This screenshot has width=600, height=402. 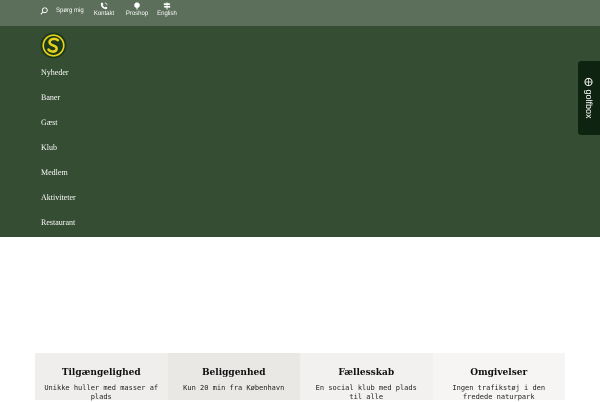 What do you see at coordinates (55, 72) in the screenshot?
I see `nav-item-nyheder: Nyheder` at bounding box center [55, 72].